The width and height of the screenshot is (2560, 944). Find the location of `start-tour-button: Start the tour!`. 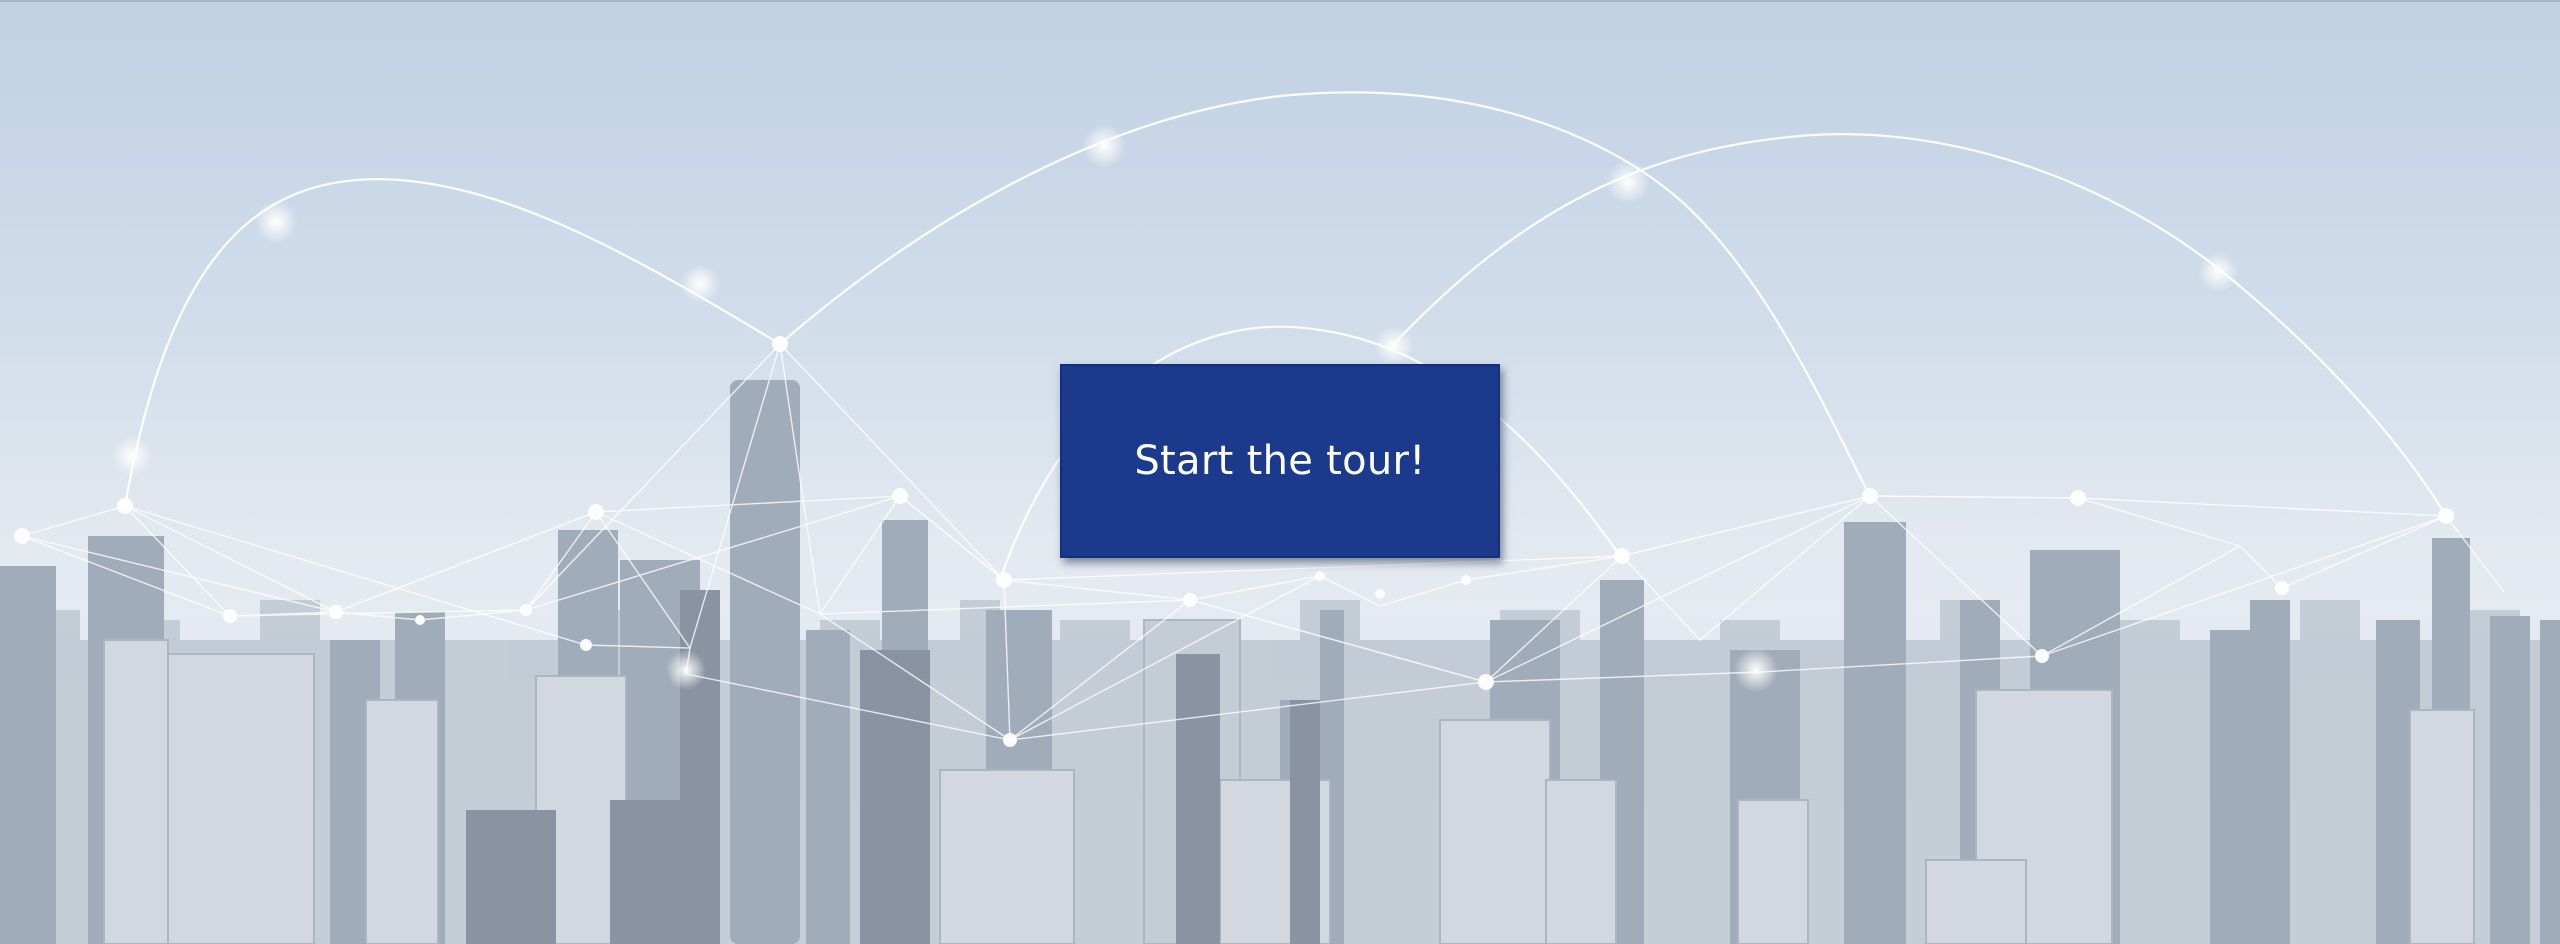

start-tour-button: Start the tour! is located at coordinates (1280, 461).